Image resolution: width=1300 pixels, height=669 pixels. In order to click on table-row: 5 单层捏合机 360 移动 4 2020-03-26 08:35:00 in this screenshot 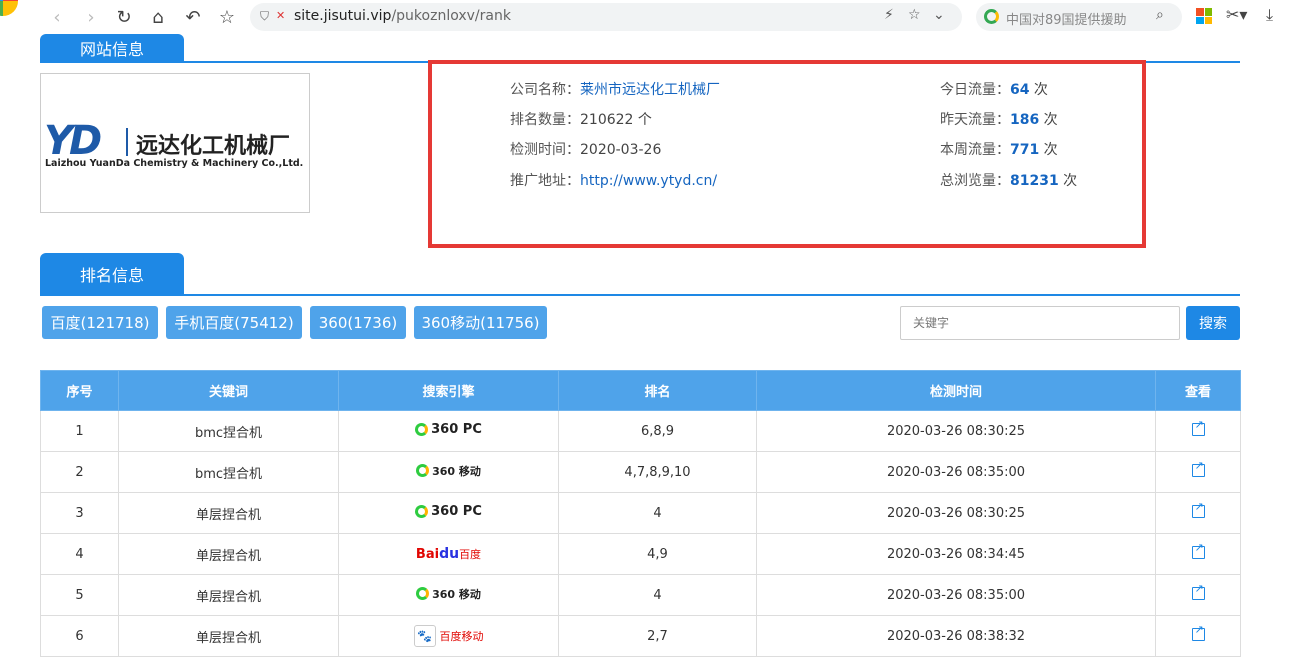, I will do `click(640, 595)`.